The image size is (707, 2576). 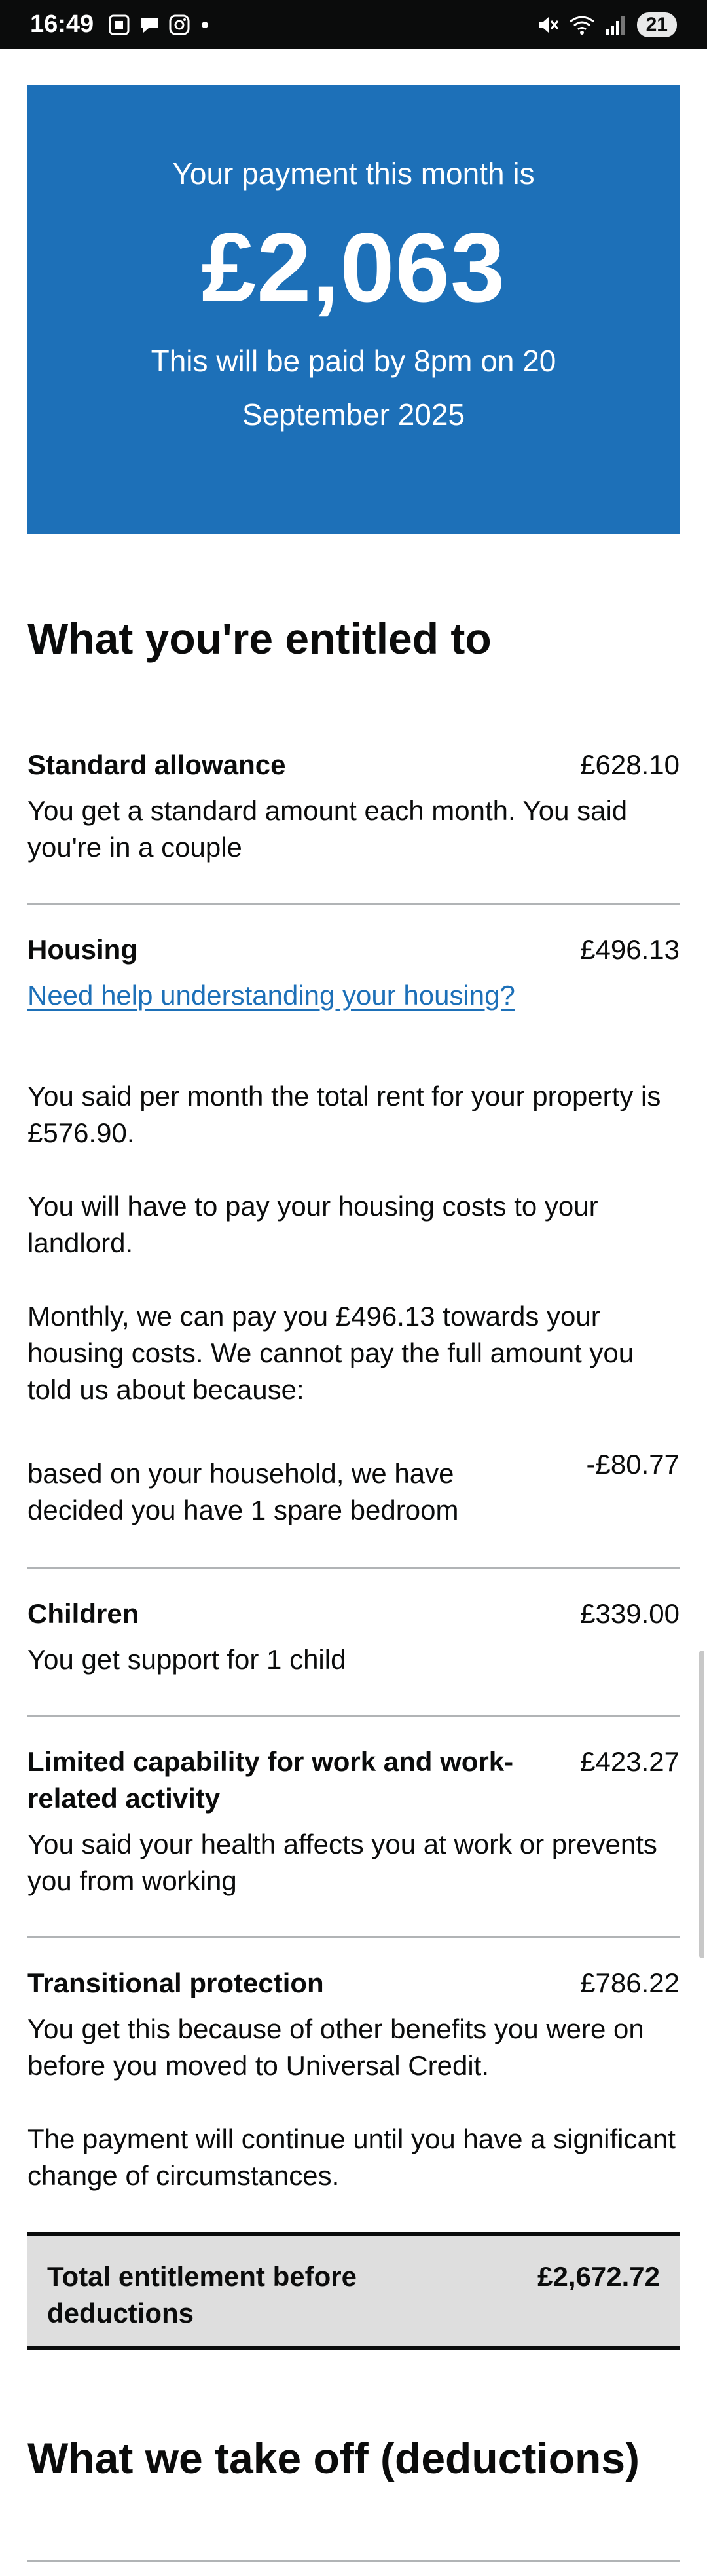 What do you see at coordinates (179, 24) in the screenshot?
I see `instagram-icon` at bounding box center [179, 24].